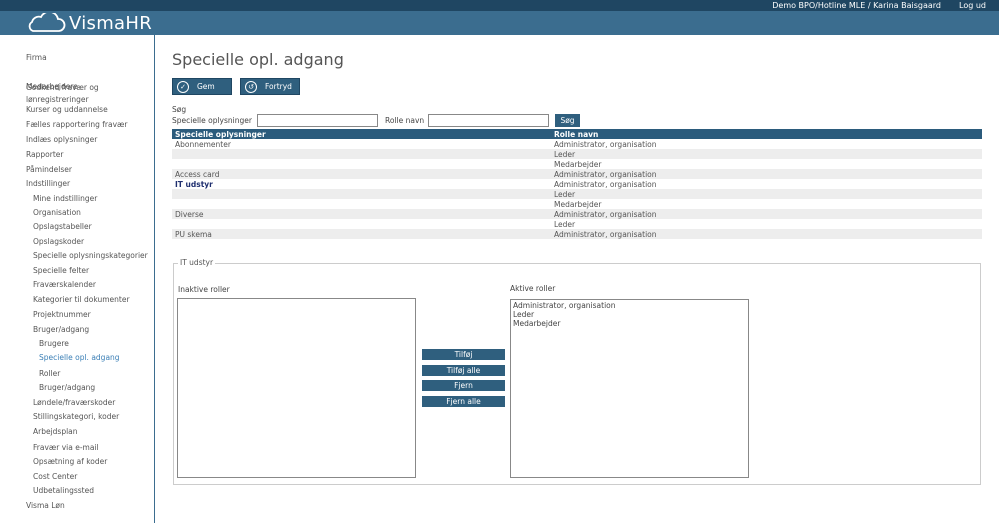 The width and height of the screenshot is (999, 523). What do you see at coordinates (212, 120) in the screenshot?
I see `special-info-label: Specielle oplysninger` at bounding box center [212, 120].